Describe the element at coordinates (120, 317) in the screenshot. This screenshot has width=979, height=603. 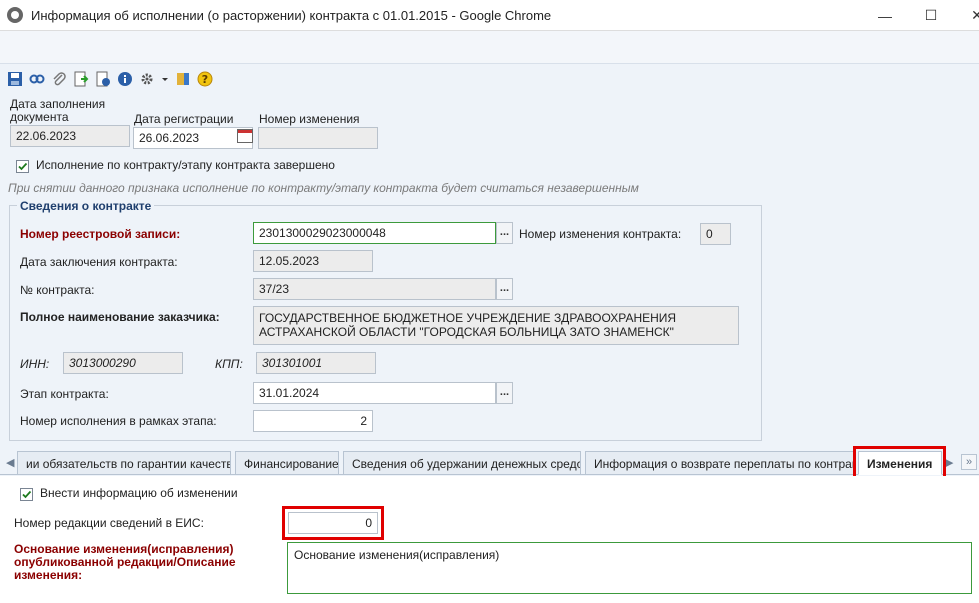
I see `customer-label: Полное наименование заказчика:` at that location.